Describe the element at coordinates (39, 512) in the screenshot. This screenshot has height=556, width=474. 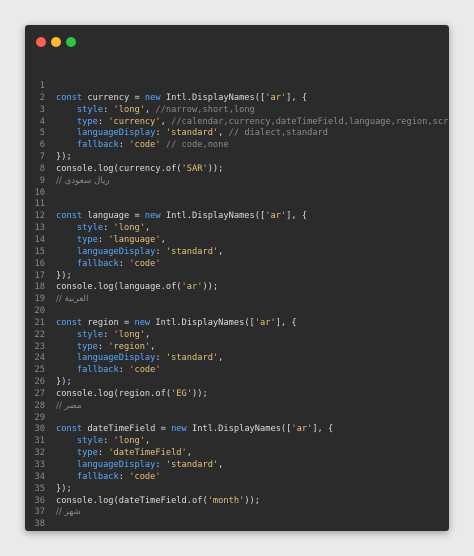
I see `line-number: 37` at that location.